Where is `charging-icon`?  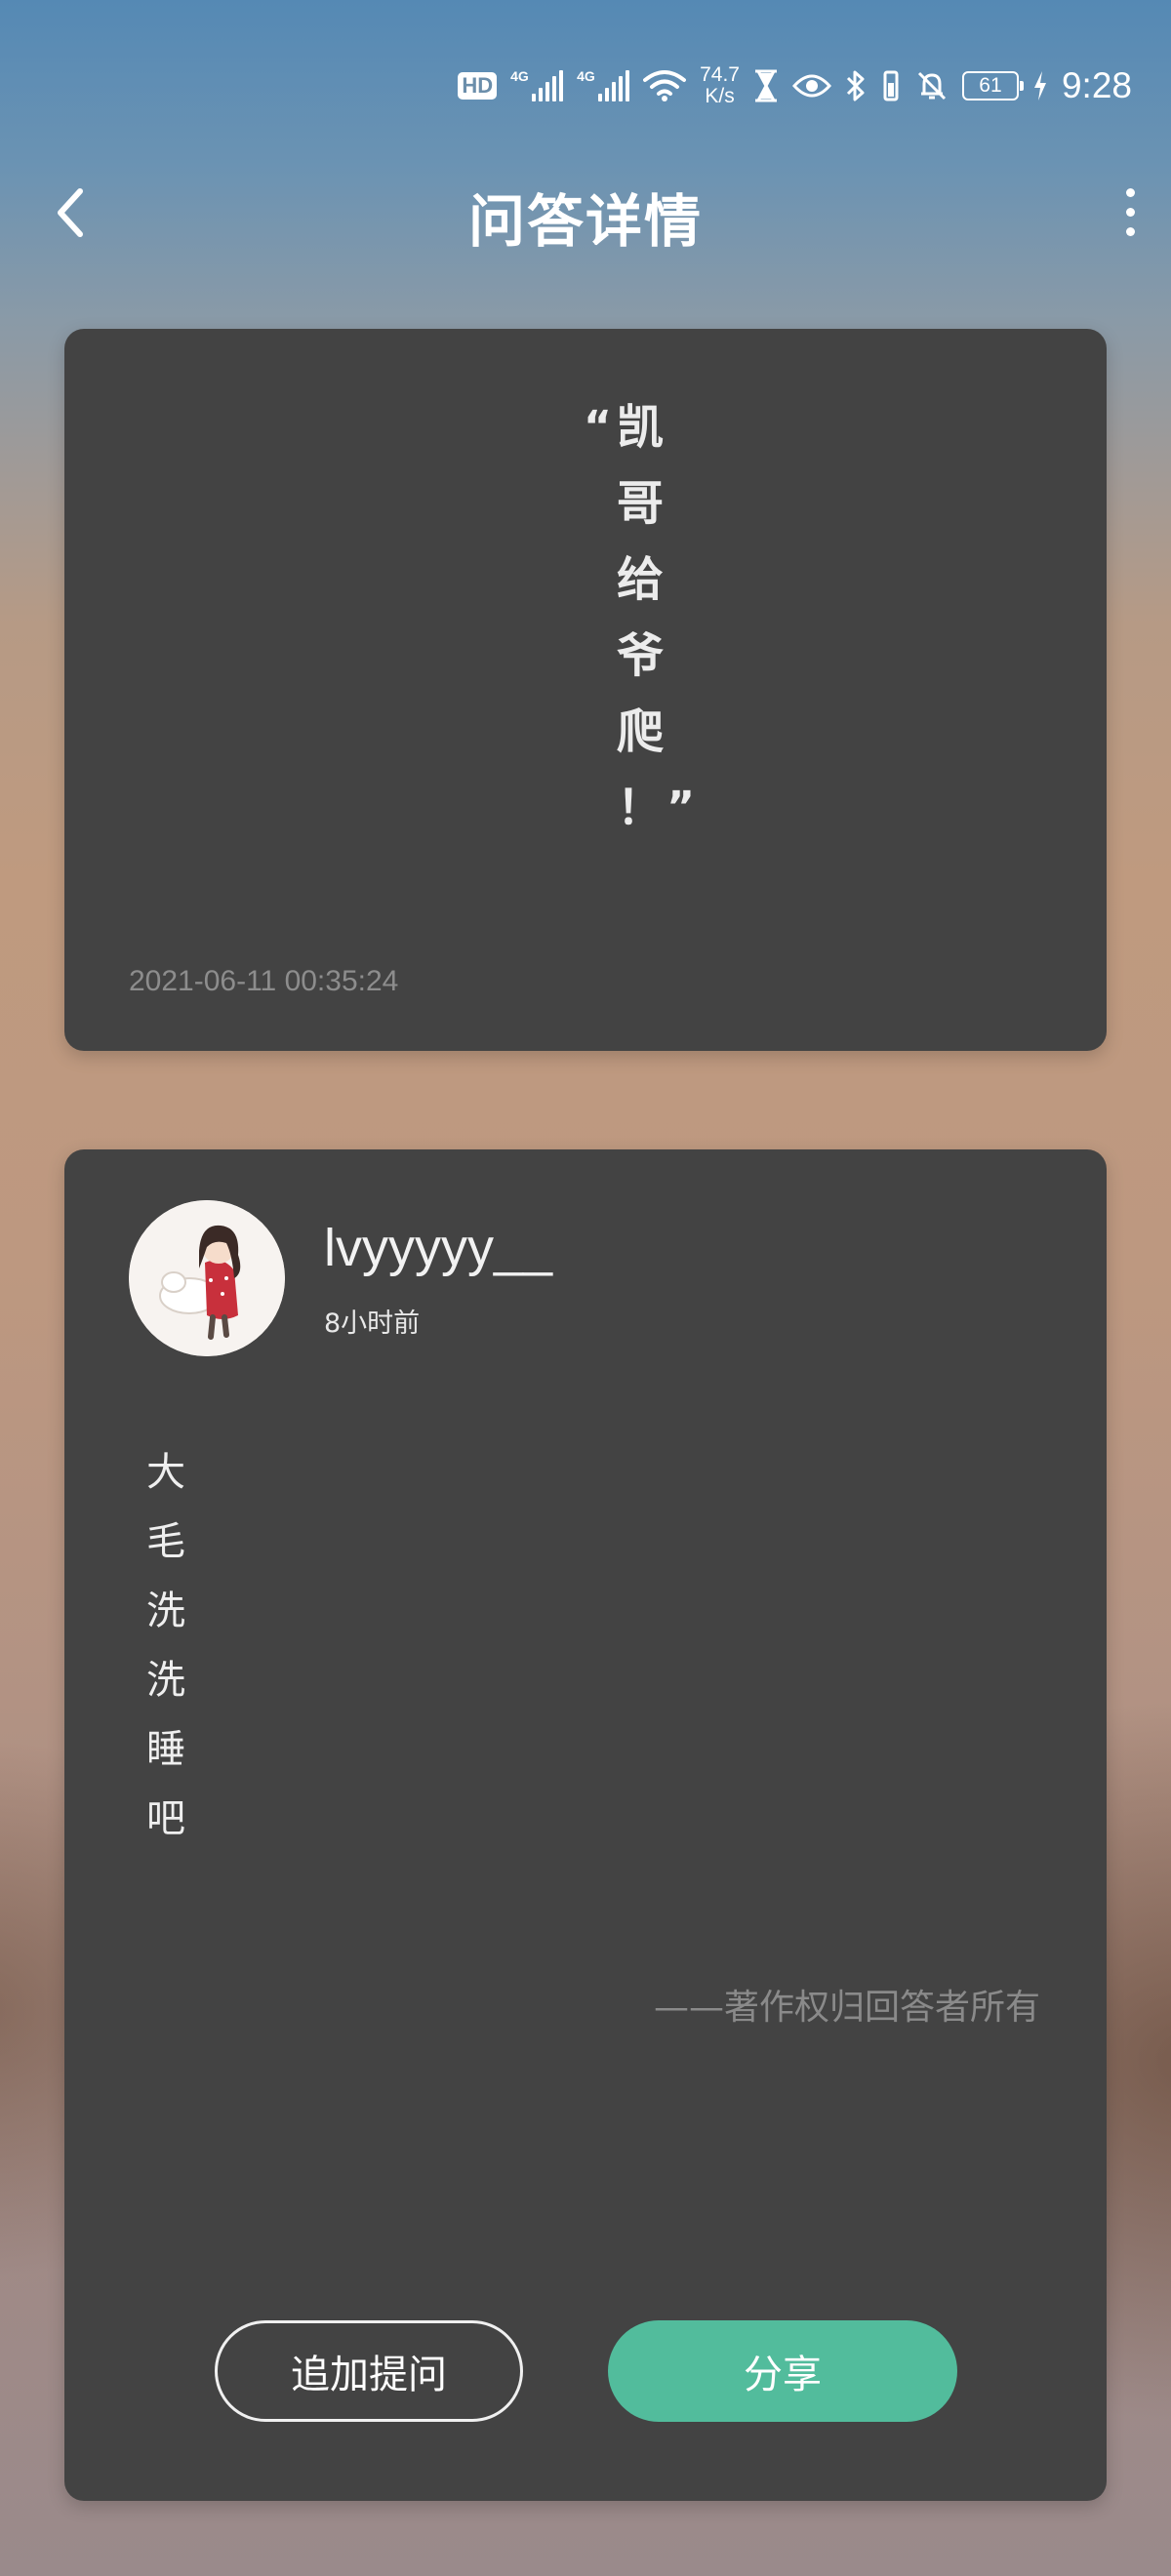 charging-icon is located at coordinates (1039, 86).